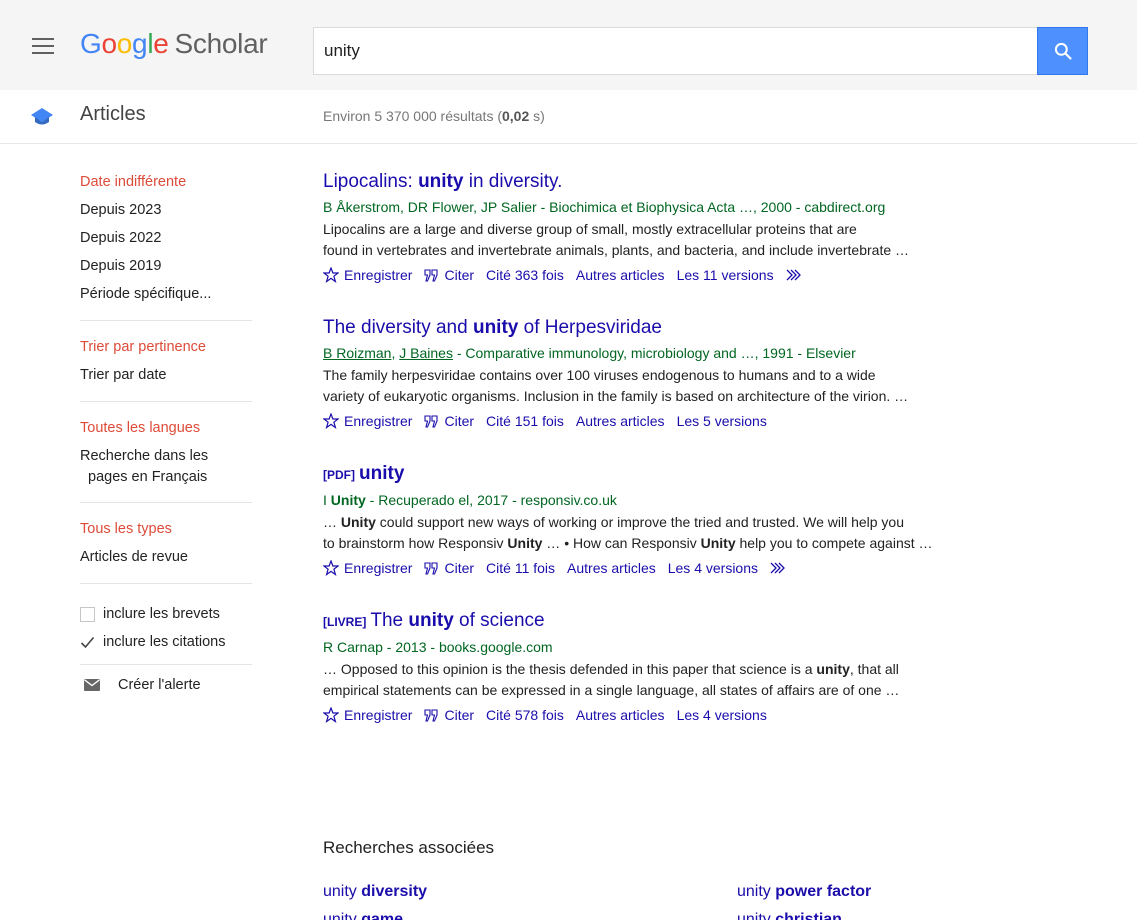  I want to click on filter-since-2019: Depuis 2019, so click(166, 270).